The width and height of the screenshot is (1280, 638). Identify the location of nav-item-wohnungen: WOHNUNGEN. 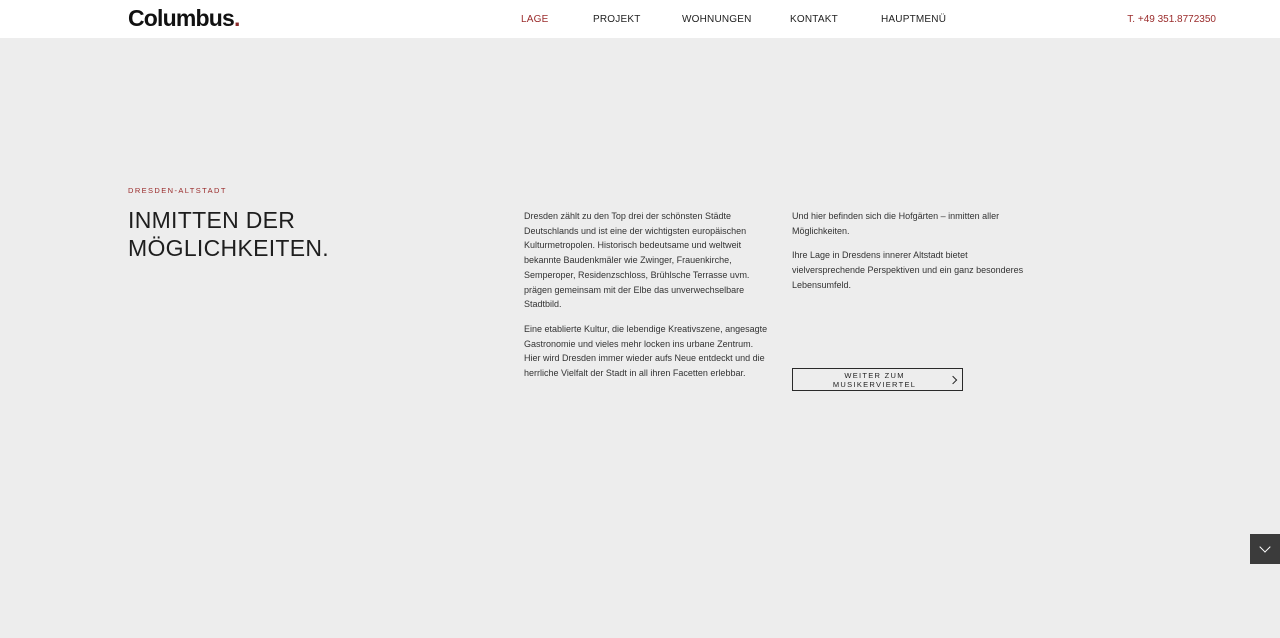
(717, 19).